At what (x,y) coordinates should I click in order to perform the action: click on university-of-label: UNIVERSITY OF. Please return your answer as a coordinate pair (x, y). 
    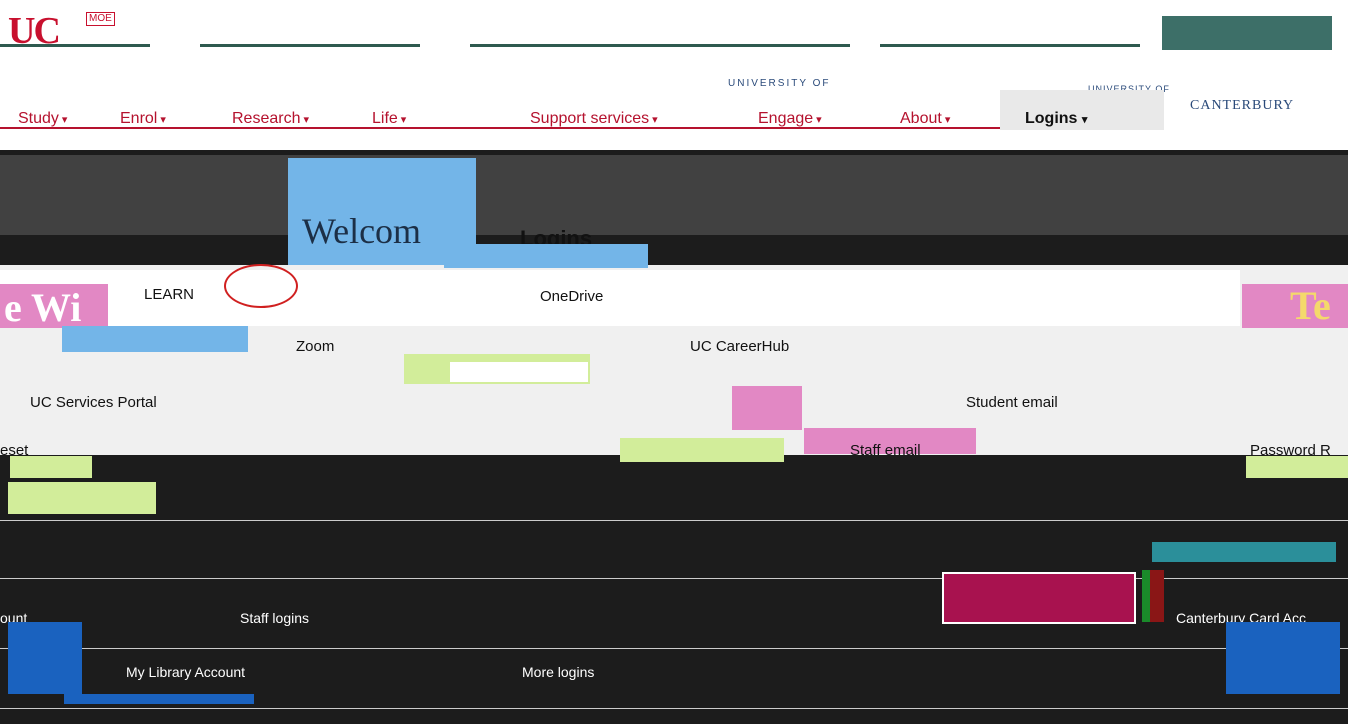
    Looking at the image, I should click on (779, 83).